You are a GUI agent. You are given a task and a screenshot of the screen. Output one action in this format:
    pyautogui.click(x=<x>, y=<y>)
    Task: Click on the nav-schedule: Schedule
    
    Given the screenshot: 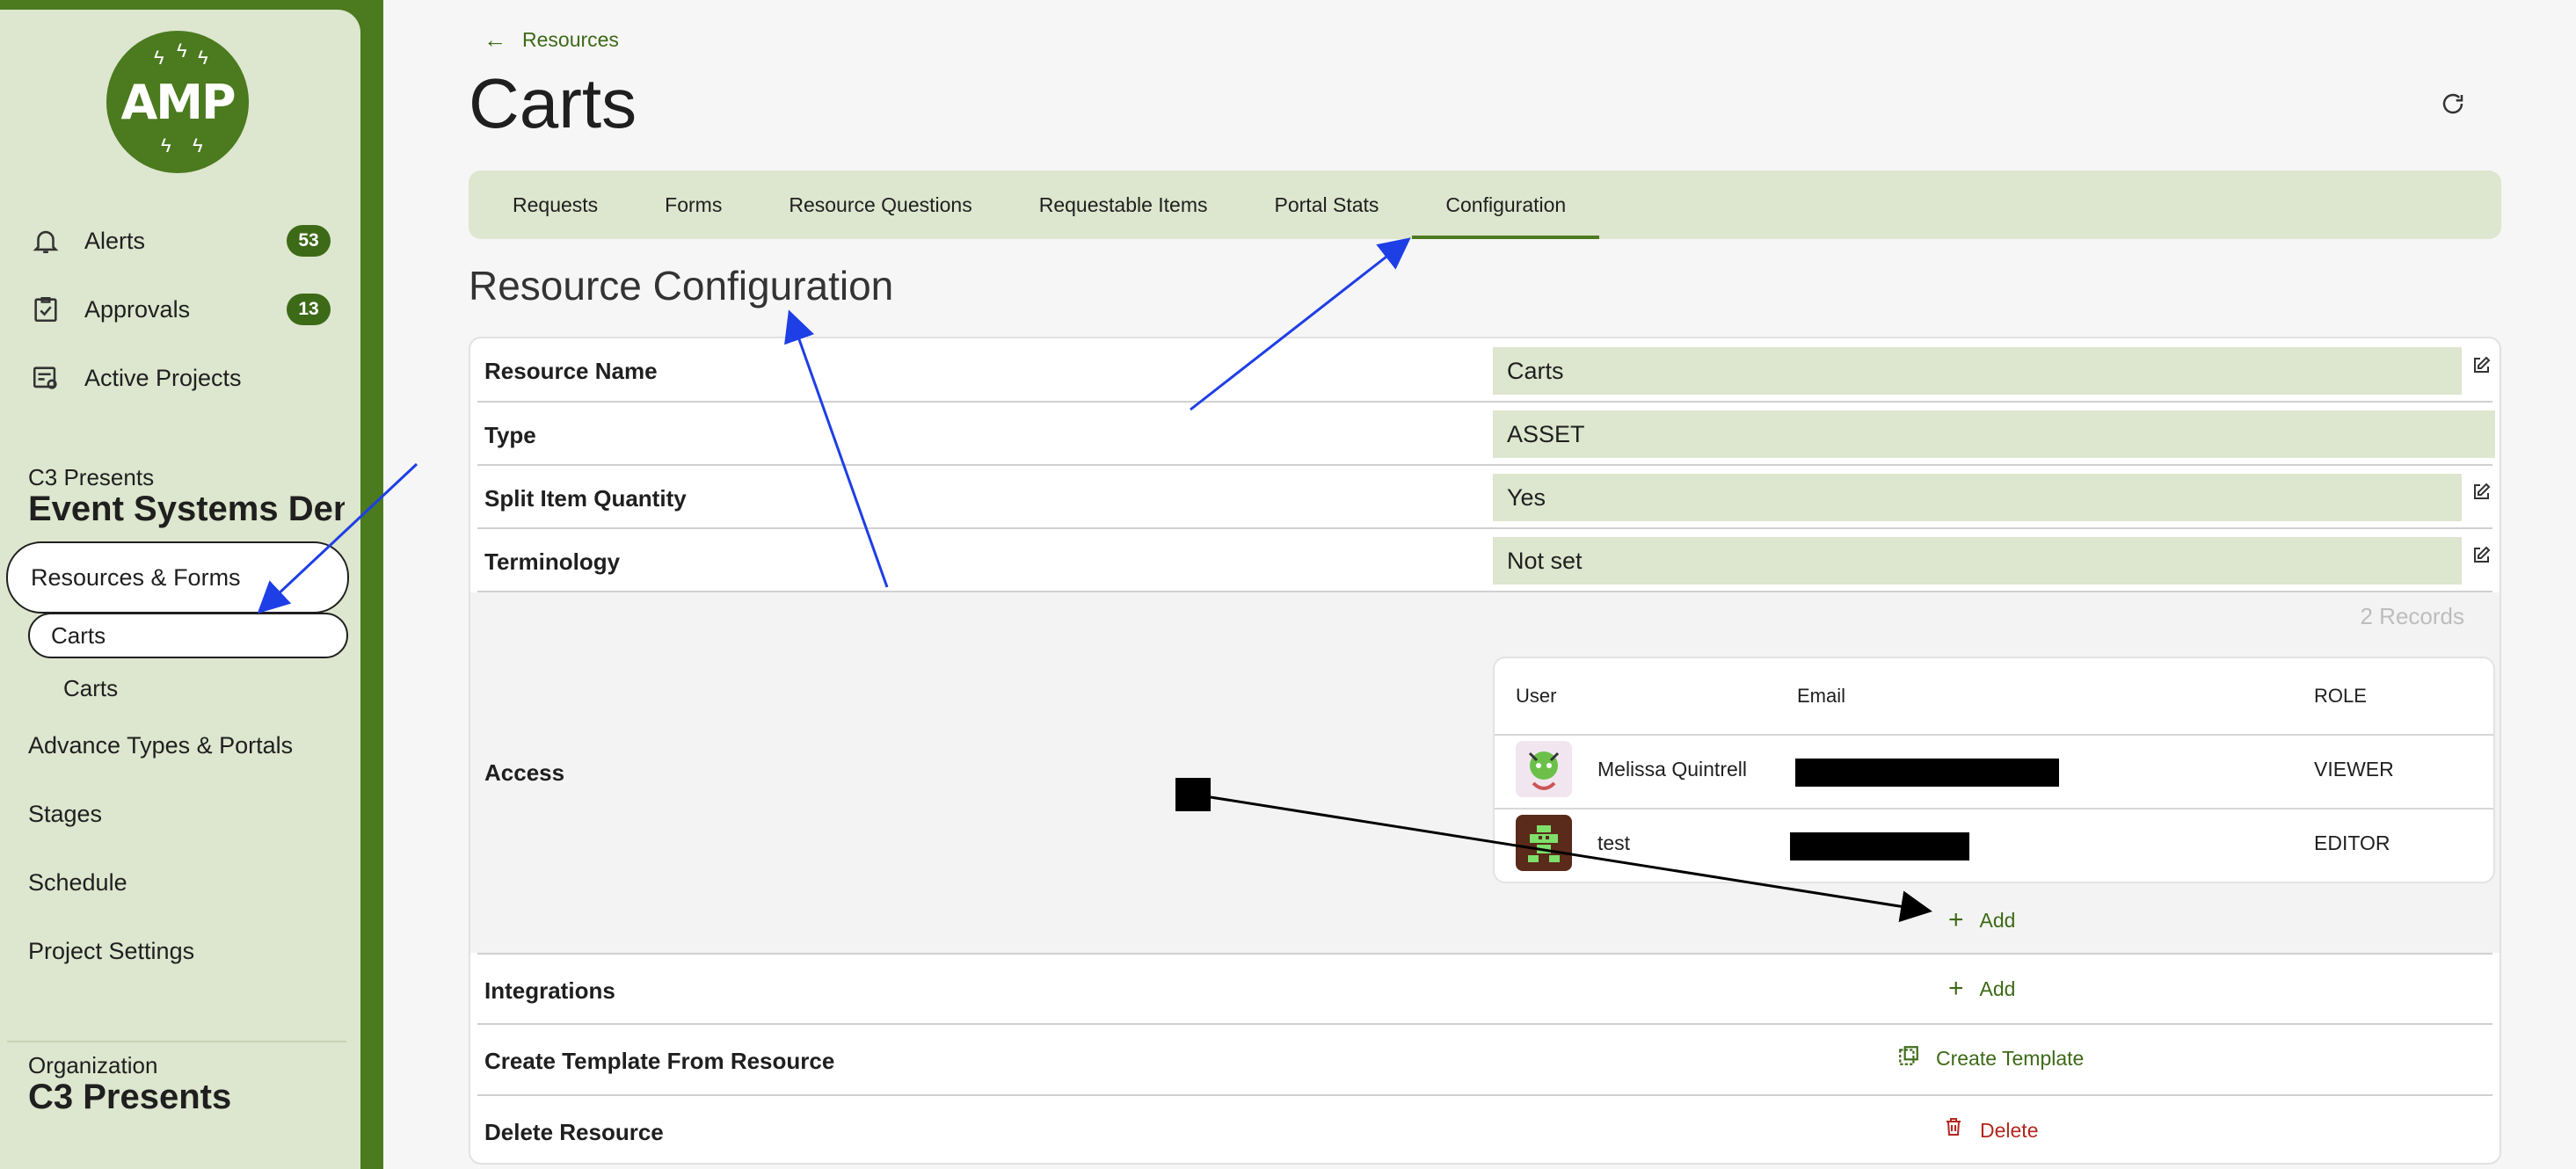 What is the action you would take?
    pyautogui.click(x=77, y=883)
    